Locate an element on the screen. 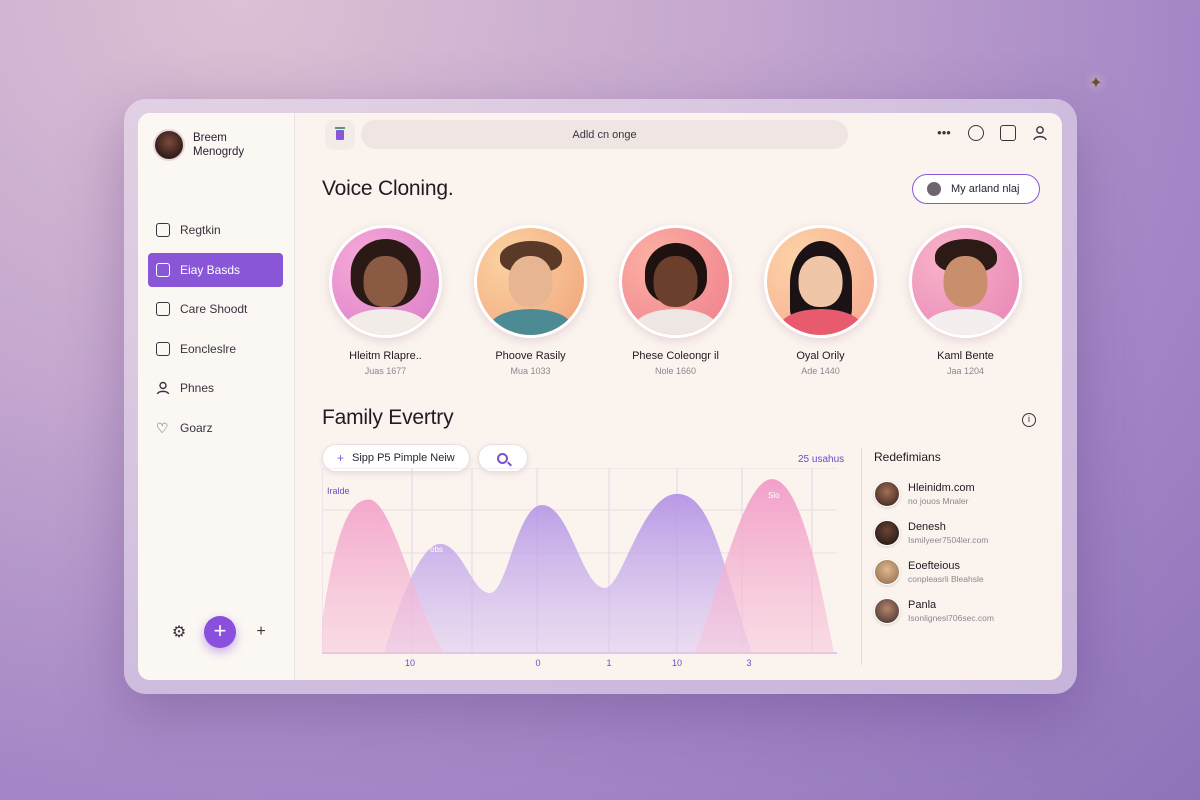  sidebar-item-label: Phnes is located at coordinates (197, 388).